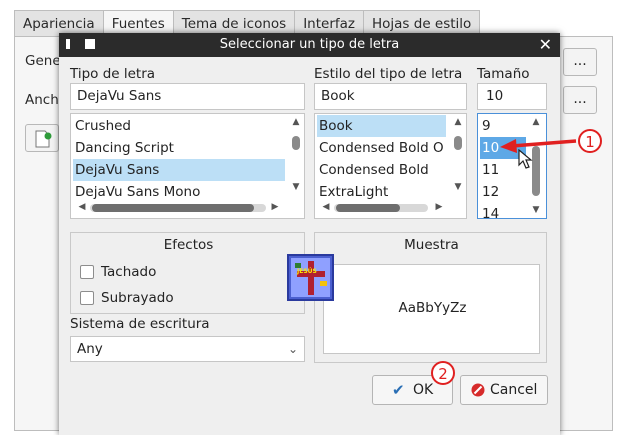  What do you see at coordinates (443, 373) in the screenshot?
I see `annotation-badge-2: 2` at bounding box center [443, 373].